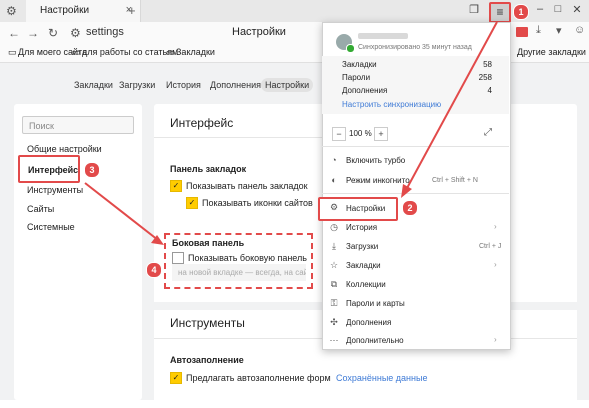  What do you see at coordinates (176, 378) in the screenshot?
I see `autofill-checkbox: ✓` at bounding box center [176, 378].